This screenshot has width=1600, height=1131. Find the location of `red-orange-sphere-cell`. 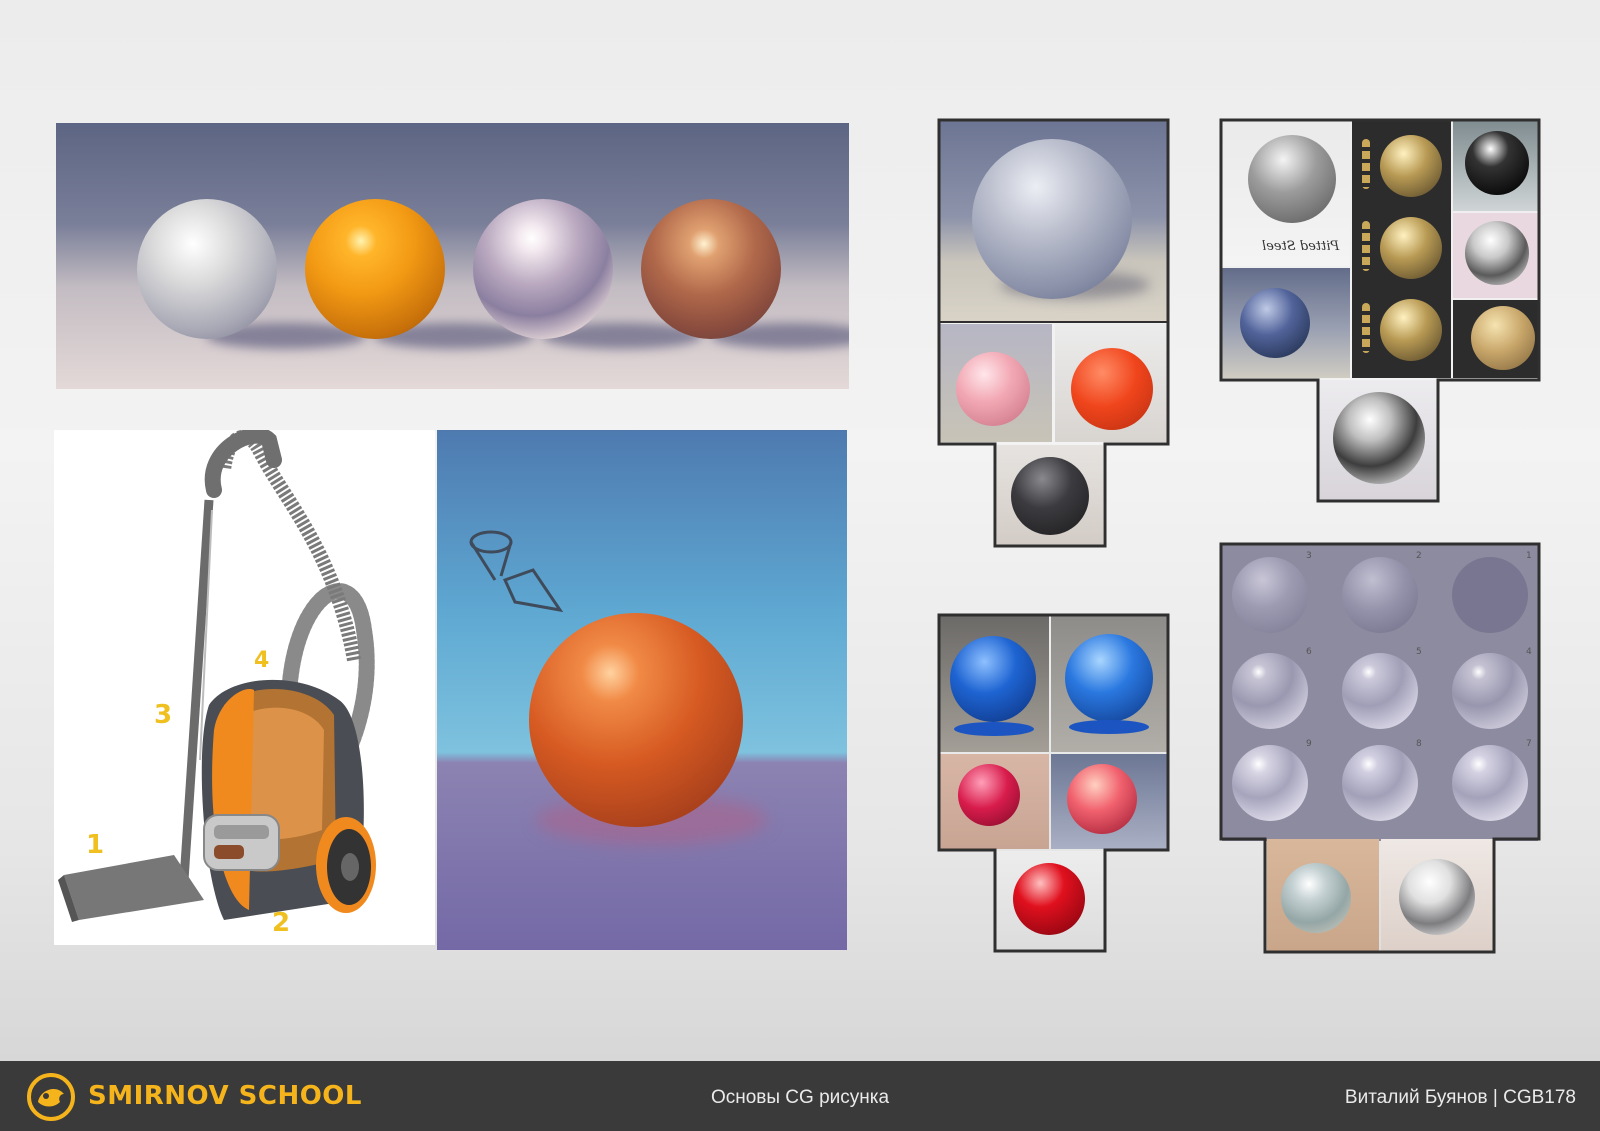

red-orange-sphere-cell is located at coordinates (1111, 383).